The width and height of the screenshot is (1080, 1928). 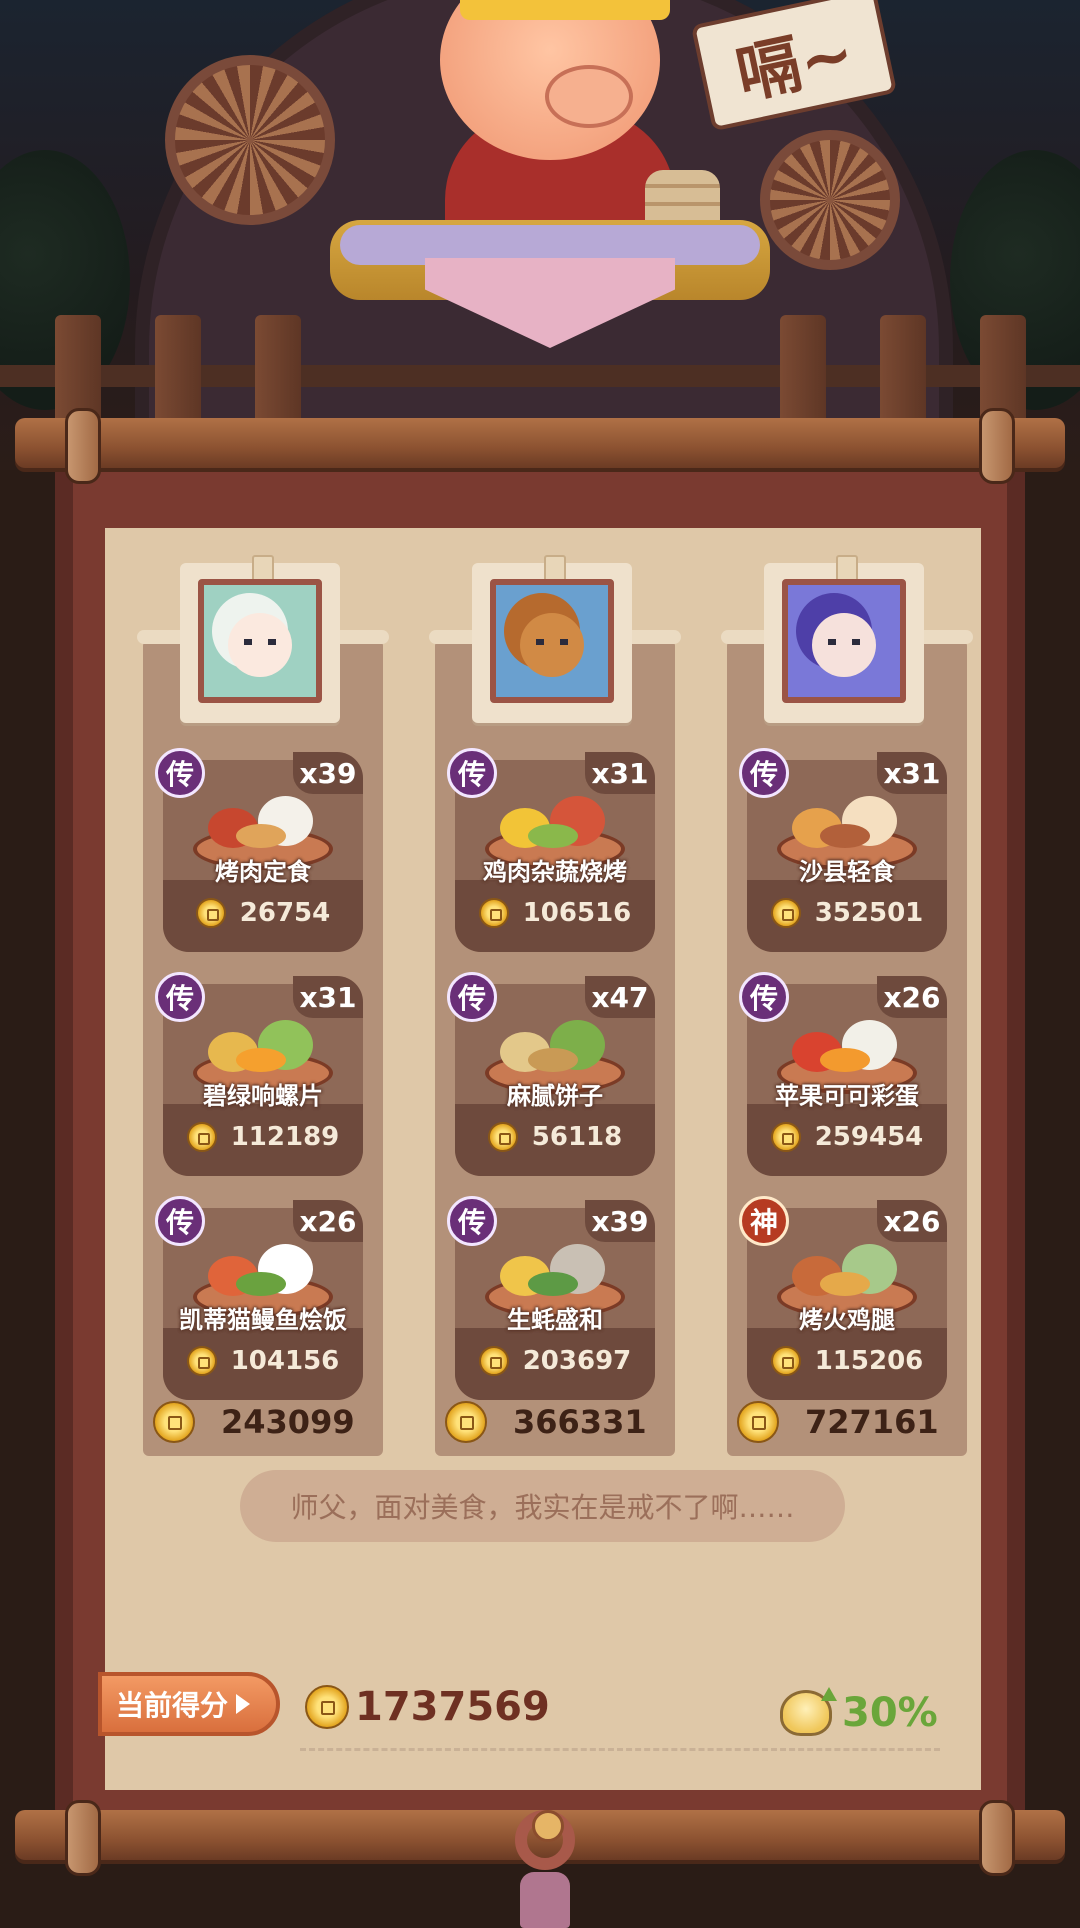 What do you see at coordinates (565, 10) in the screenshot?
I see `pig-crown` at bounding box center [565, 10].